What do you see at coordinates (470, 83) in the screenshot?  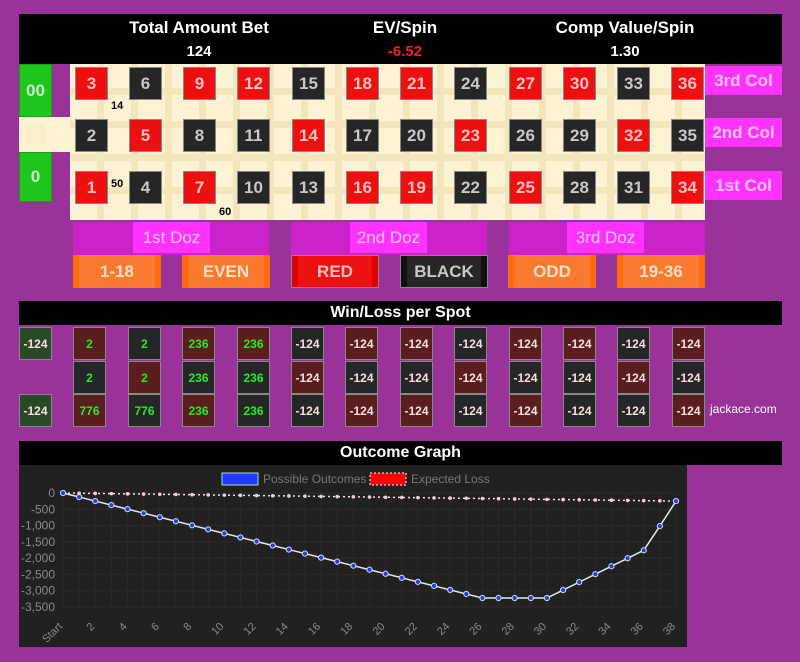 I see `bet-spot-24: 24` at bounding box center [470, 83].